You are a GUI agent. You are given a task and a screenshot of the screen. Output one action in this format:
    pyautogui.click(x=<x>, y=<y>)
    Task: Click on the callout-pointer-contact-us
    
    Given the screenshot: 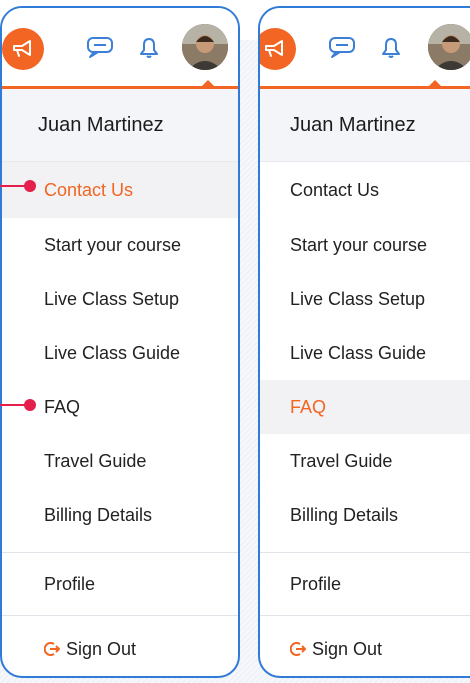 What is the action you would take?
    pyautogui.click(x=18, y=186)
    